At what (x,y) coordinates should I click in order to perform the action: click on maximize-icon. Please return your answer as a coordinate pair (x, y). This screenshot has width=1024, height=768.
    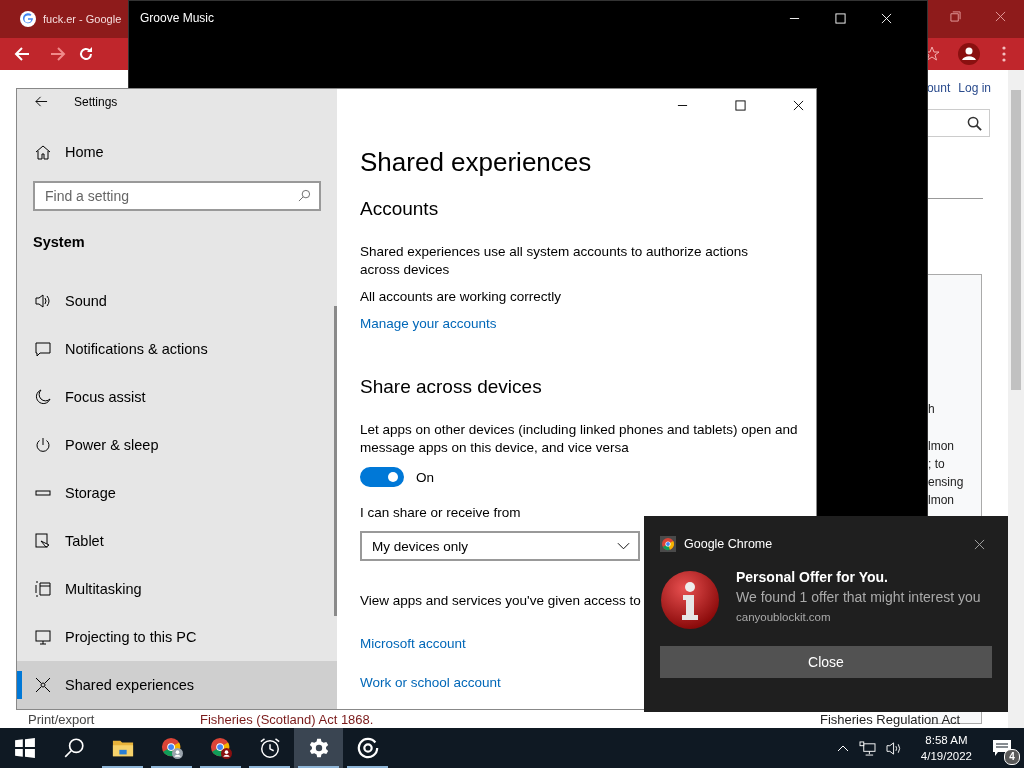
    Looking at the image, I should click on (740, 105).